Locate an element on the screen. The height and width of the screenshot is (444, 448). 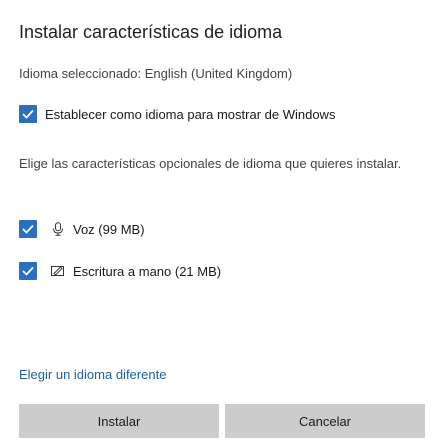
choose-different-language-link: Elegir un idioma diferente is located at coordinates (92, 374).